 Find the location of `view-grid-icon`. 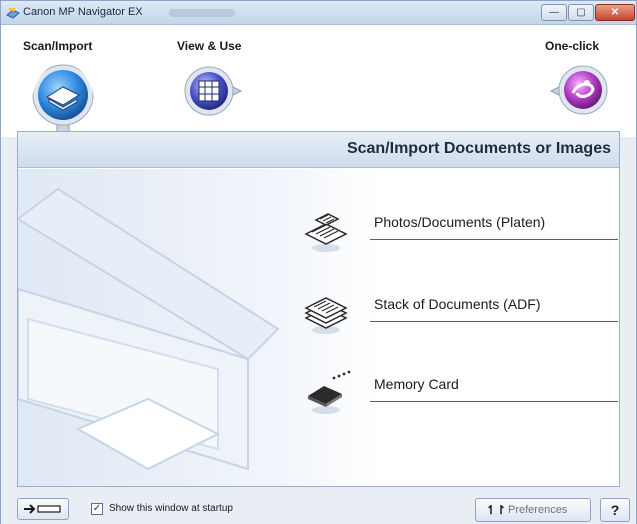

view-grid-icon is located at coordinates (214, 91).